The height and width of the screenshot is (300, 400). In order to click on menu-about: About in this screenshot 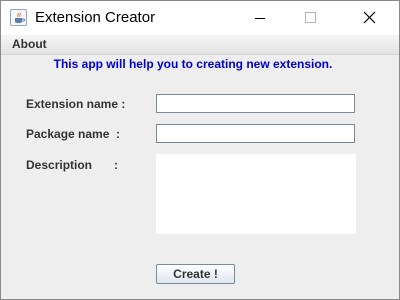, I will do `click(29, 44)`.